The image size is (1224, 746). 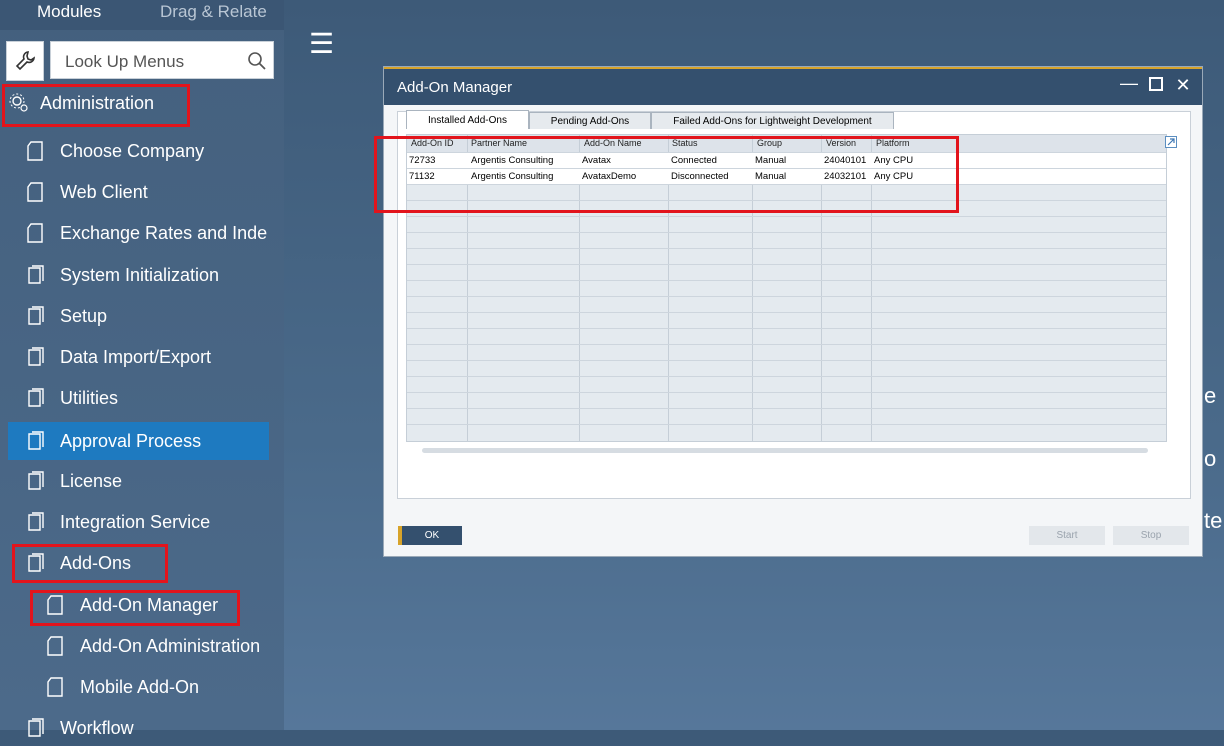 What do you see at coordinates (164, 232) in the screenshot?
I see `sidebar-item-label: Exchange Rates and Inde` at bounding box center [164, 232].